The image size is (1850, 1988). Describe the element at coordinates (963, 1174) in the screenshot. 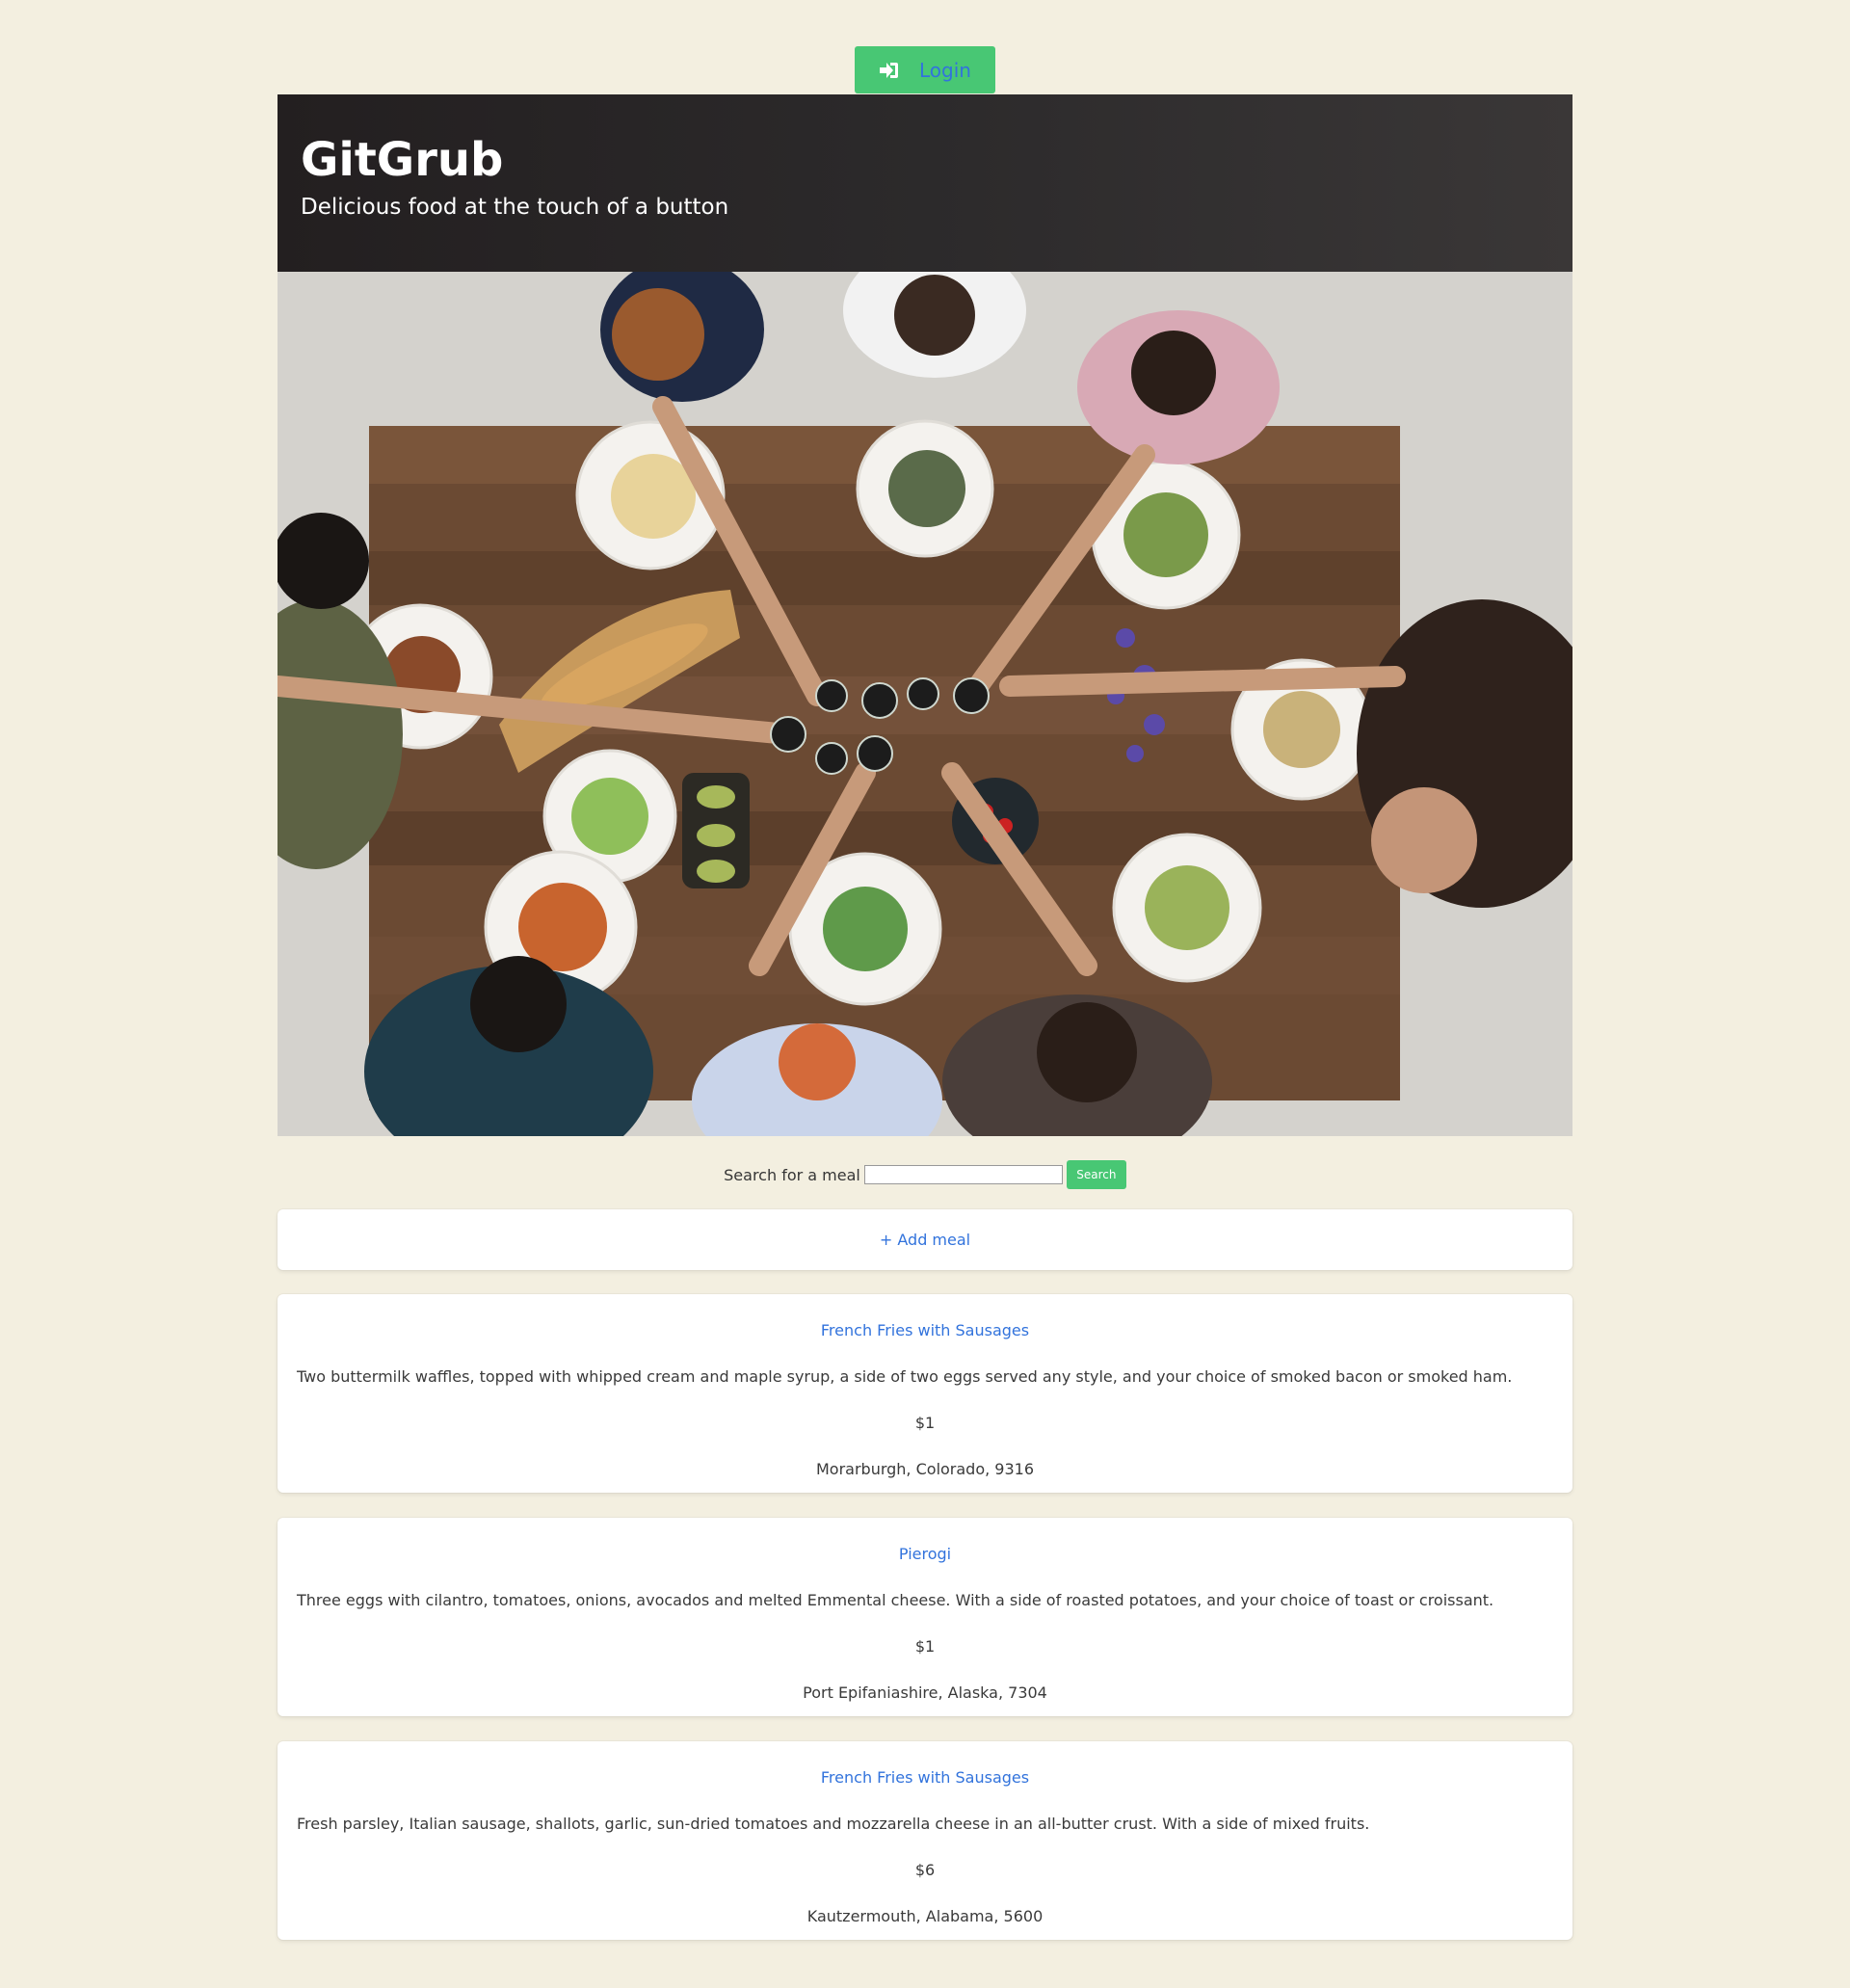

I see `search-input` at that location.